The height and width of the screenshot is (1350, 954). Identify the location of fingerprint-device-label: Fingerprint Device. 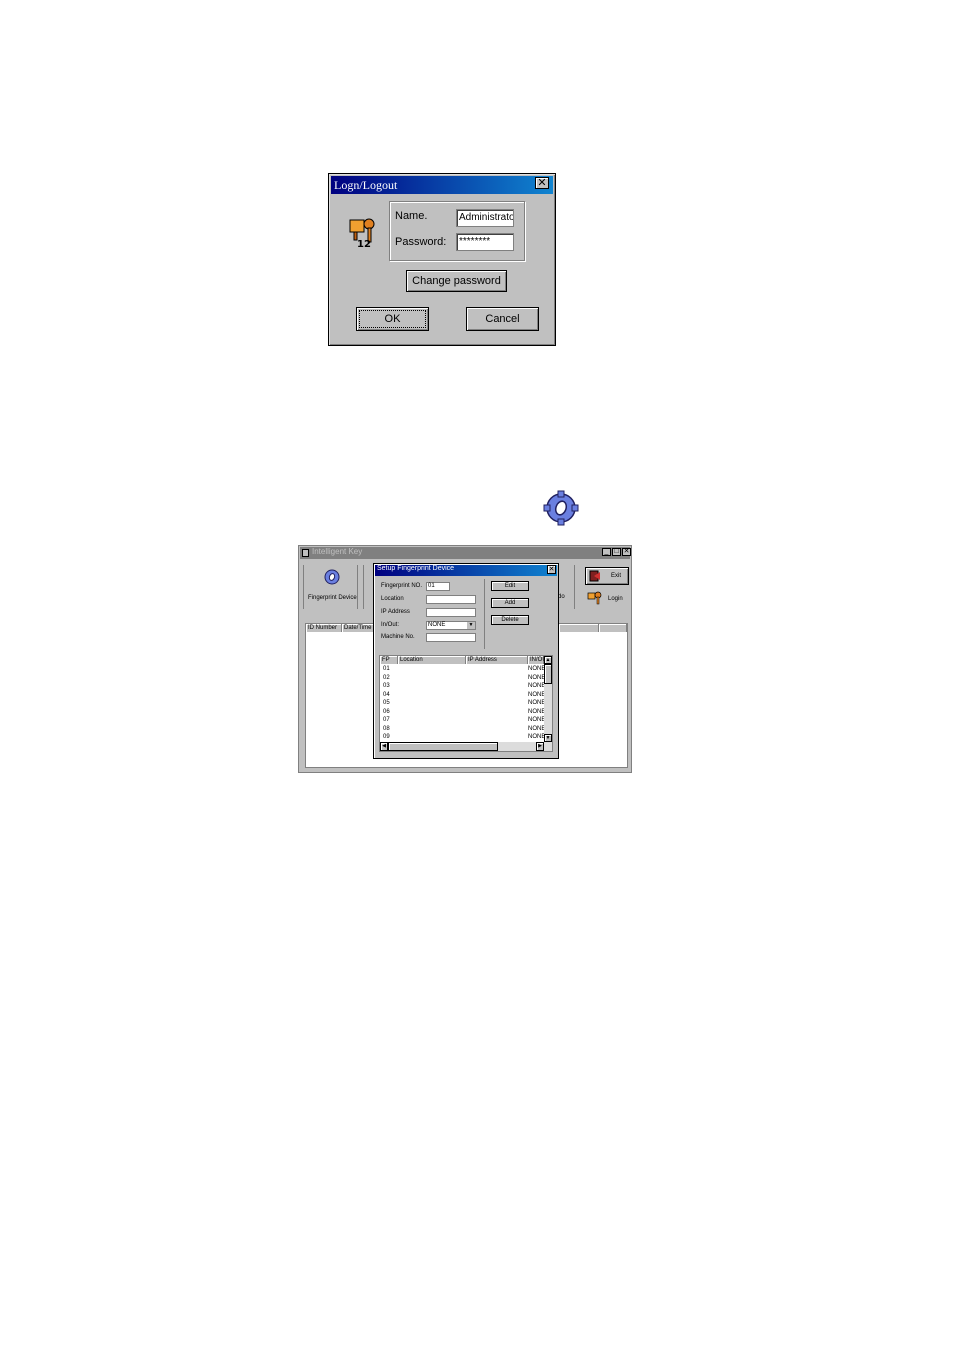
(332, 598).